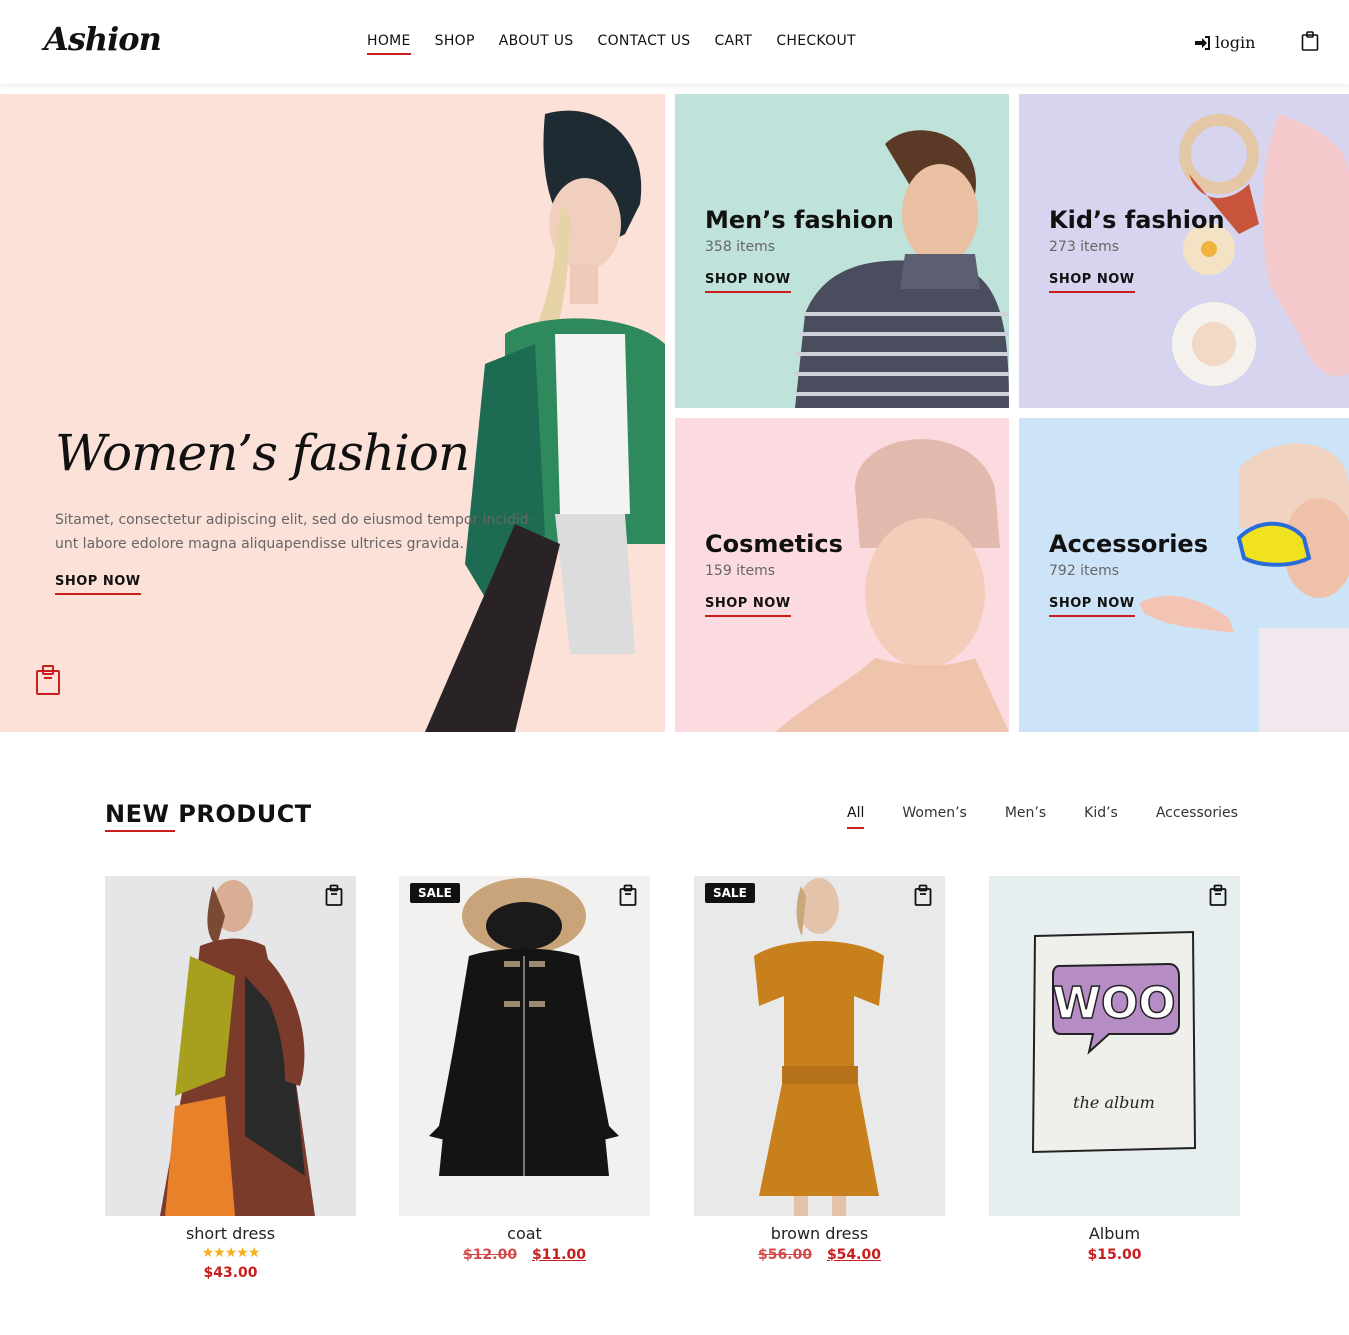 This screenshot has height=1335, width=1349. Describe the element at coordinates (1113, 1003) in the screenshot. I see `album-art-text: WOO` at that location.